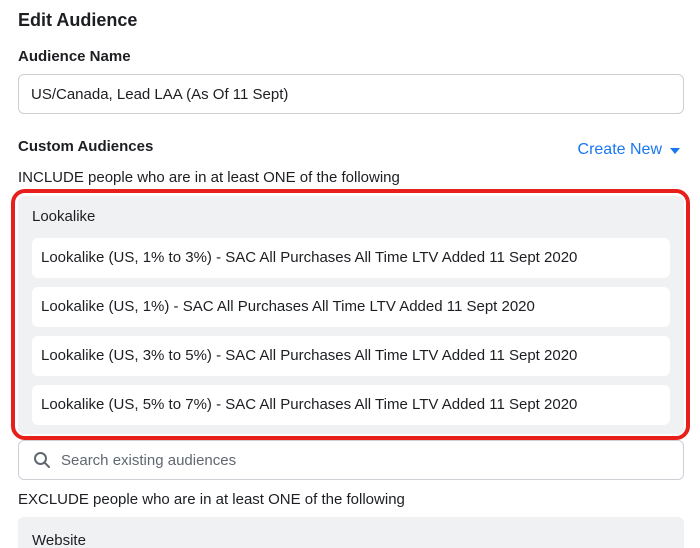 This screenshot has height=548, width=700. Describe the element at coordinates (351, 532) in the screenshot. I see `exclude-group-box` at that location.